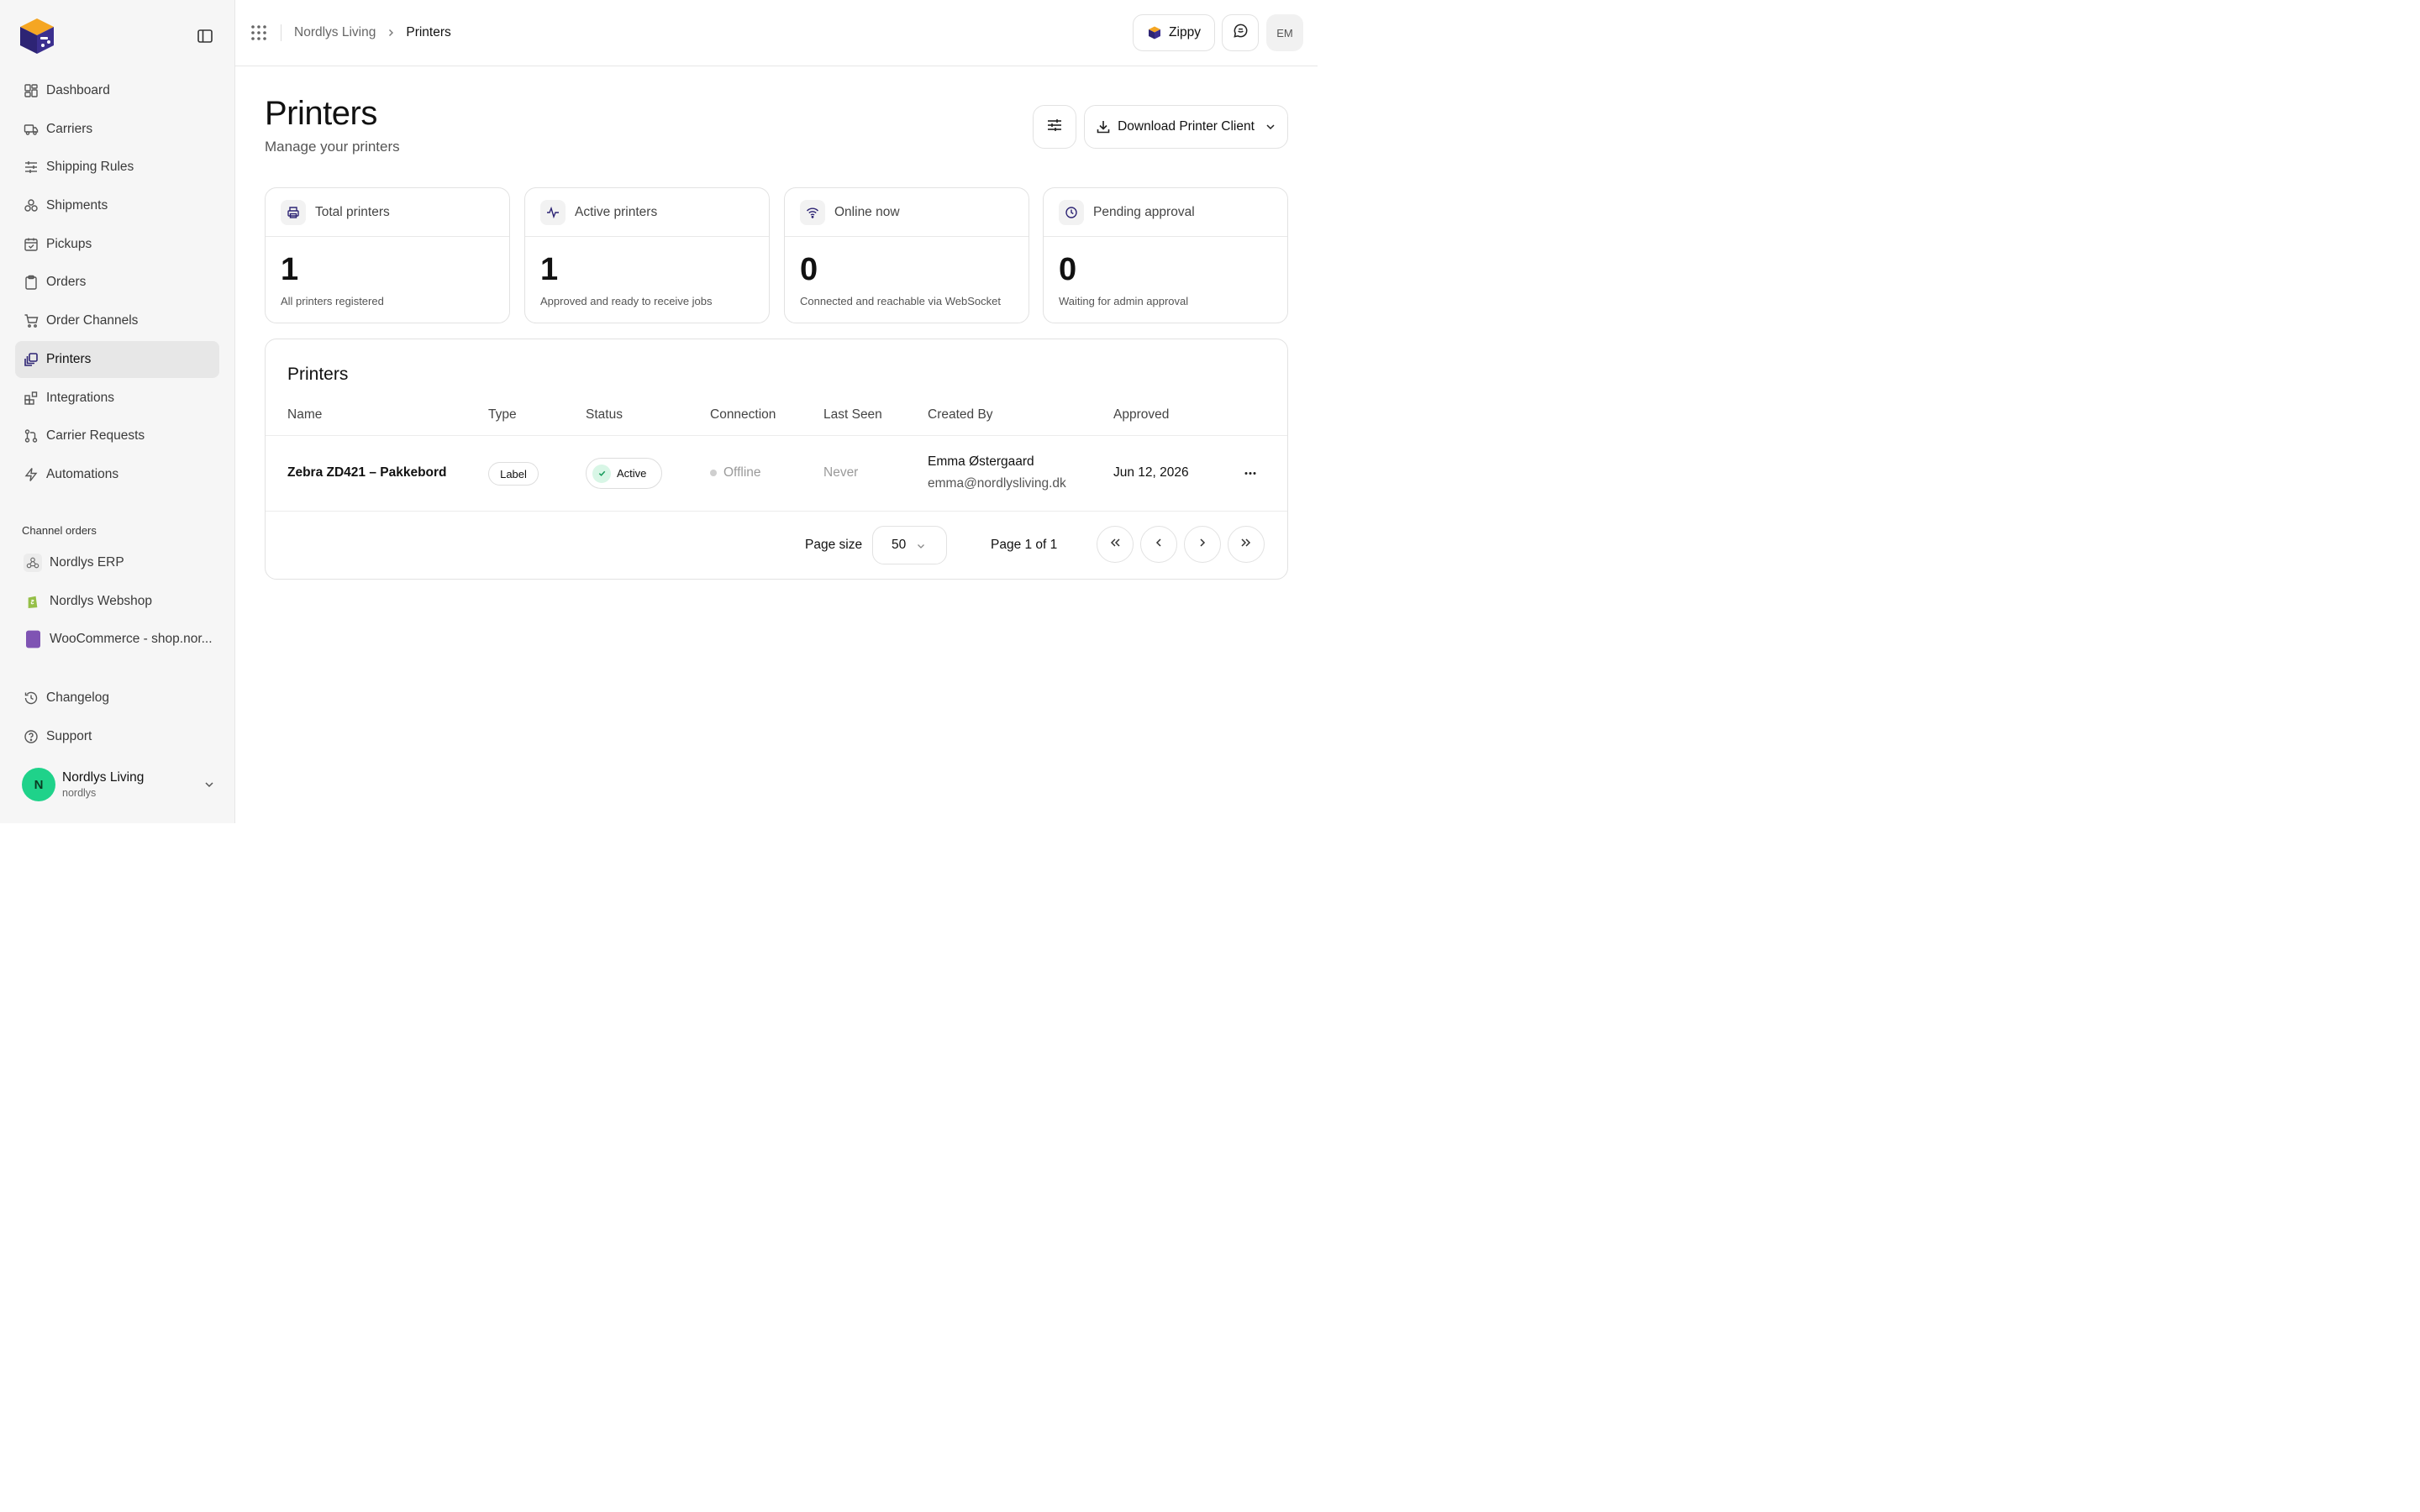 The height and width of the screenshot is (1512, 2420). Describe the element at coordinates (332, 147) in the screenshot. I see `page-subtitle: Manage your printers` at that location.